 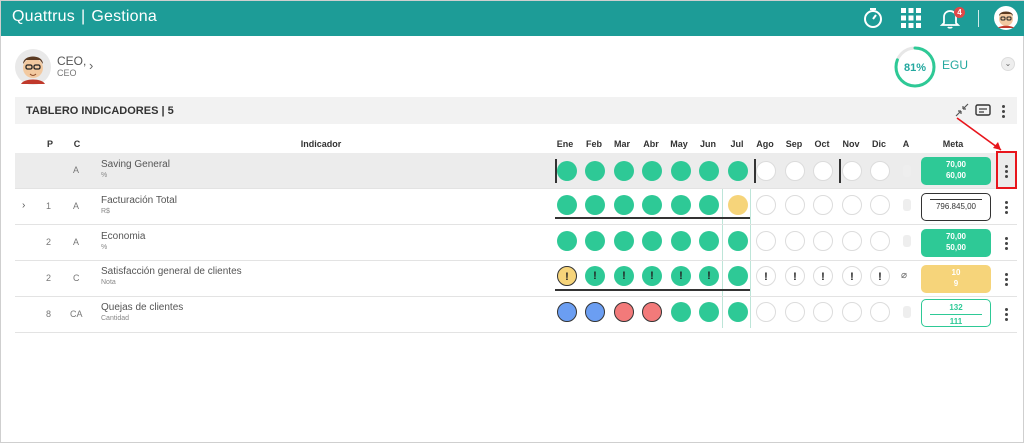 What do you see at coordinates (851, 144) in the screenshot?
I see `col-header-month: Nov` at bounding box center [851, 144].